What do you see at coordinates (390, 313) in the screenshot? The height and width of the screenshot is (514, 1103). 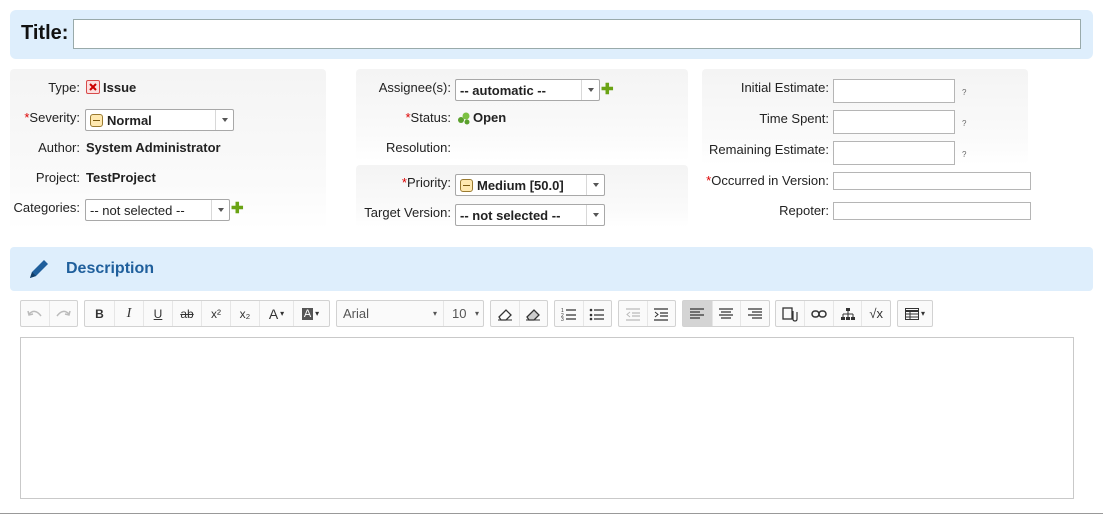 I see `font-family-select: Arial ▾` at bounding box center [390, 313].